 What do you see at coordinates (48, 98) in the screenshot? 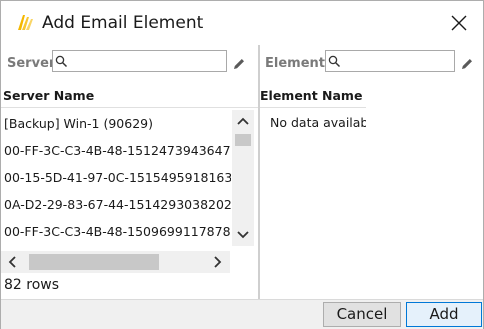
I see `server-name-column-header: Server Name` at bounding box center [48, 98].